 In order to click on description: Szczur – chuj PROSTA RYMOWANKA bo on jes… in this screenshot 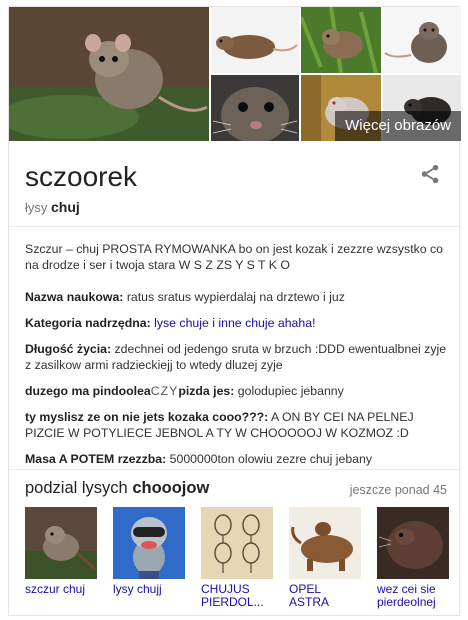, I will do `click(234, 257)`.